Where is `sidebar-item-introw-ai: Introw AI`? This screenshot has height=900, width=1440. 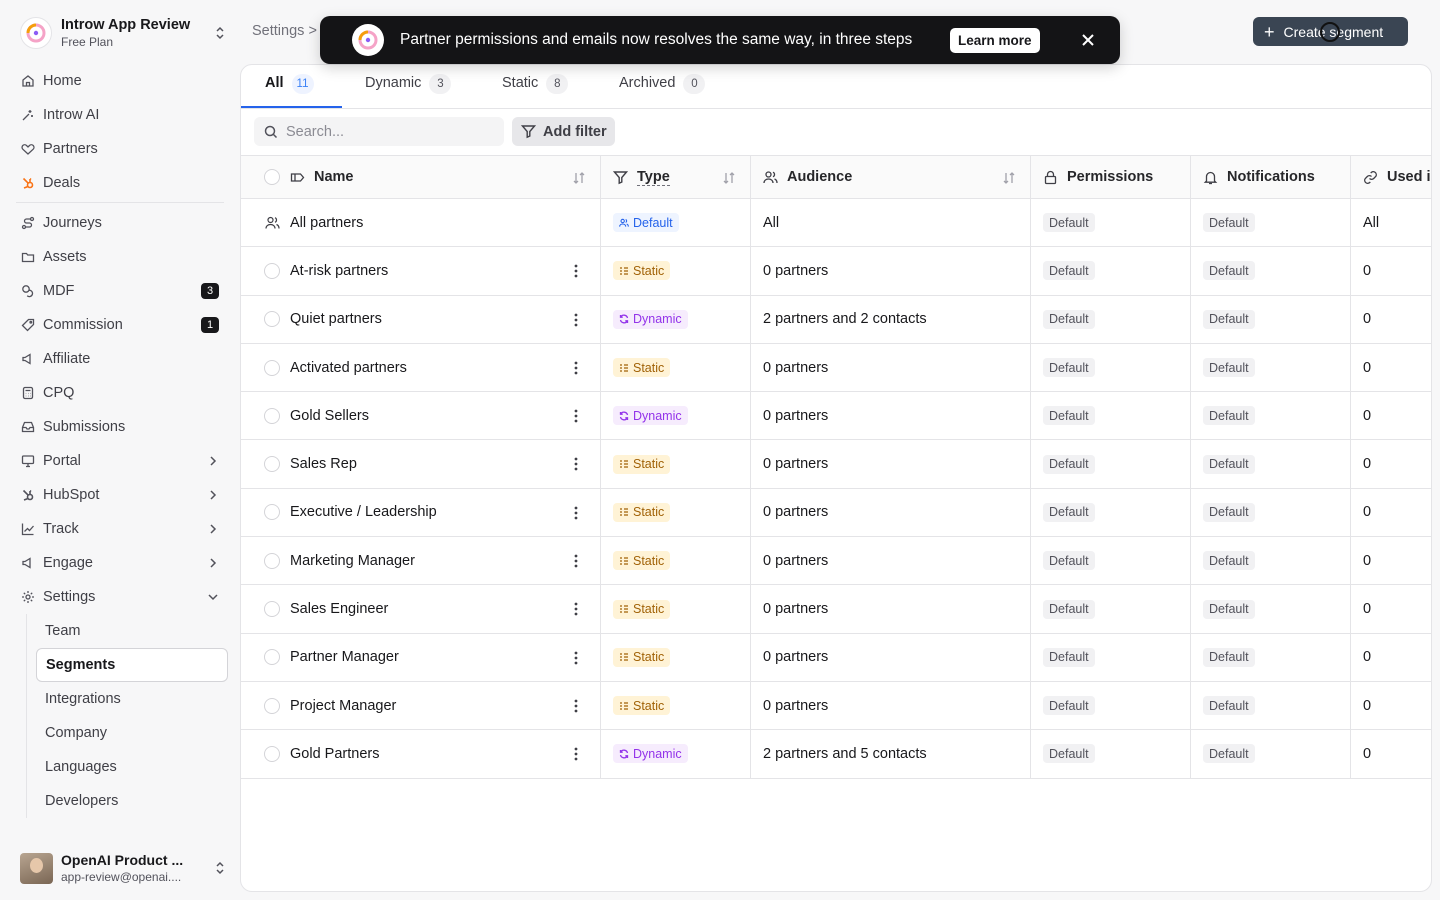
sidebar-item-introw-ai: Introw AI is located at coordinates (120, 115).